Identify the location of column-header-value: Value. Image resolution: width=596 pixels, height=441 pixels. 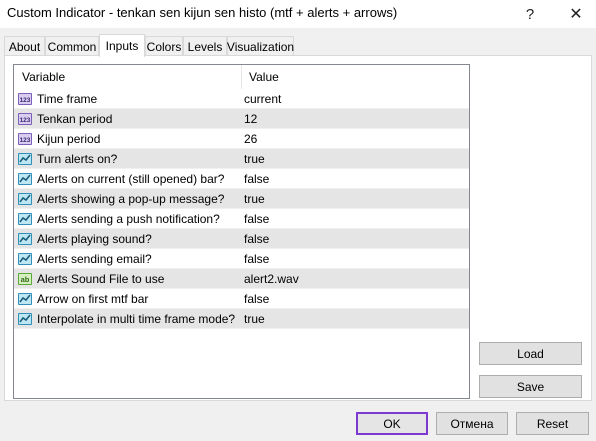
(355, 77).